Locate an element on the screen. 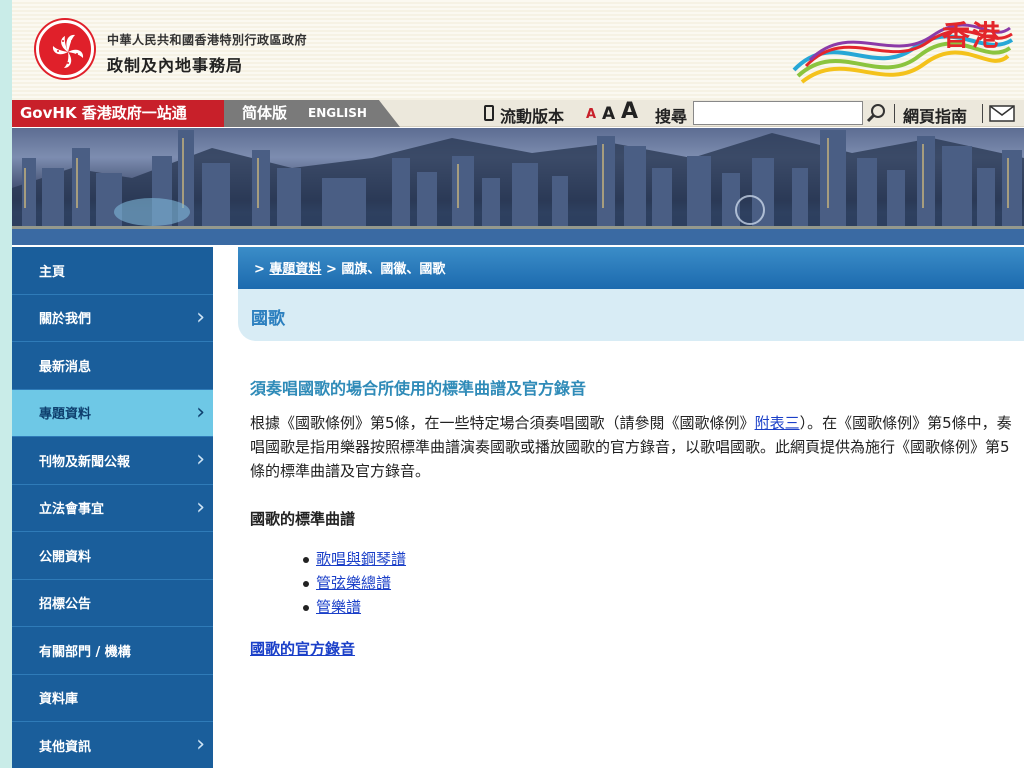  sidebar-item-label: 立法會事宜 is located at coordinates (72, 510).